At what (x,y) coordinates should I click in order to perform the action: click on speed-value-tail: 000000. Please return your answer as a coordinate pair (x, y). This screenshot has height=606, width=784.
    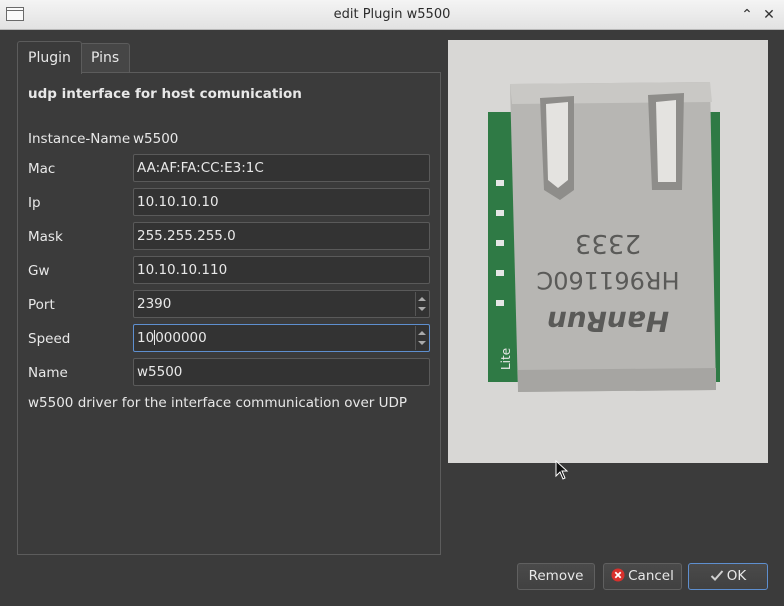
    Looking at the image, I should click on (181, 338).